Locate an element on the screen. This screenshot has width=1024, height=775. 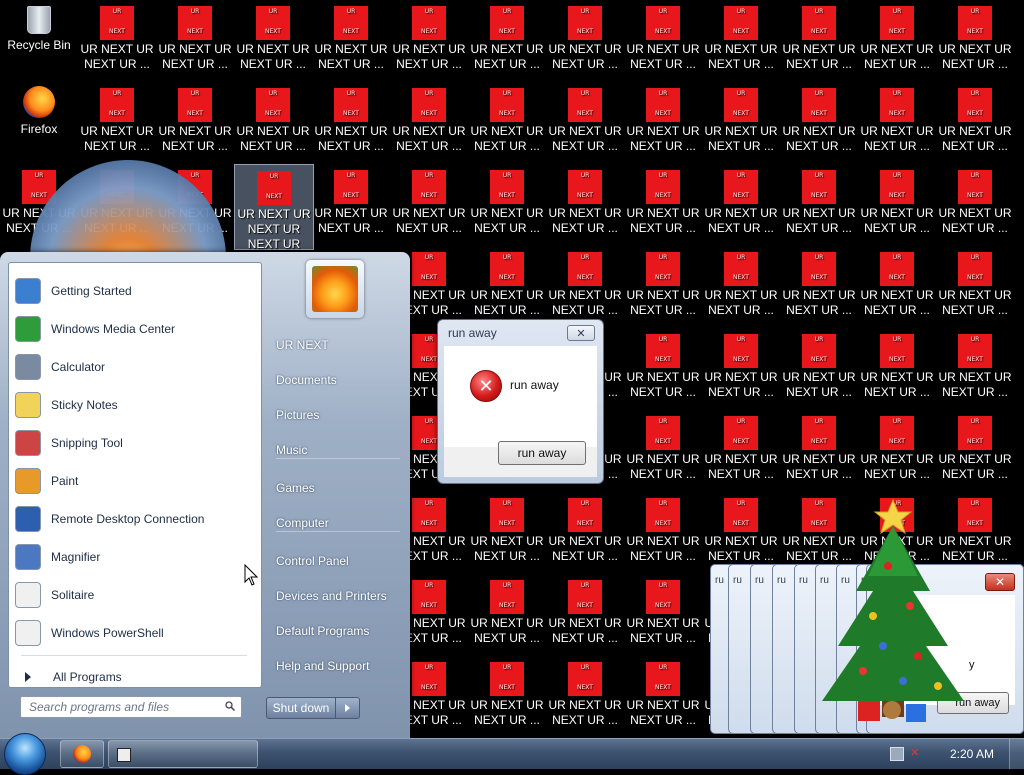
start-right-item-default-programs: Default Programs is located at coordinates (335, 631).